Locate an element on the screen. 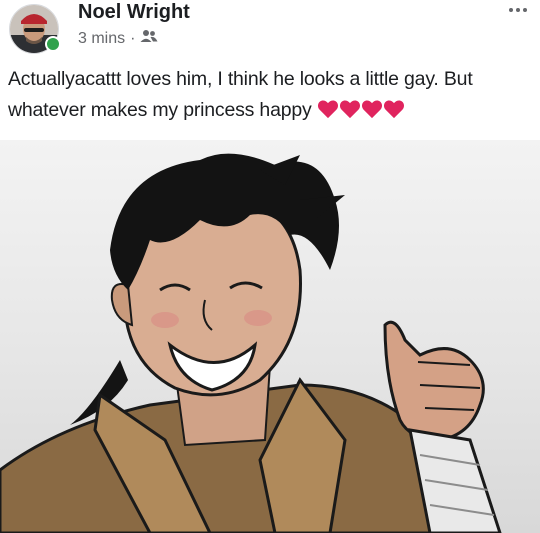  heart-emojis is located at coordinates (361, 110).